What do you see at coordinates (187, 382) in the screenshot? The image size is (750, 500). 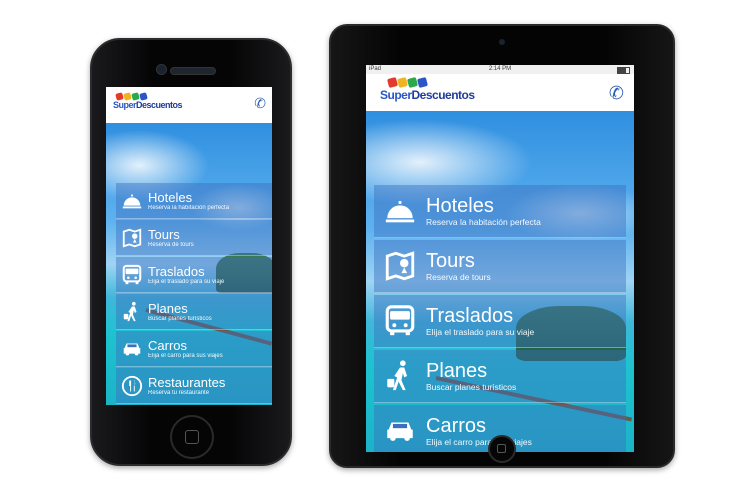 I see `menu-item-title: Restaurantes` at bounding box center [187, 382].